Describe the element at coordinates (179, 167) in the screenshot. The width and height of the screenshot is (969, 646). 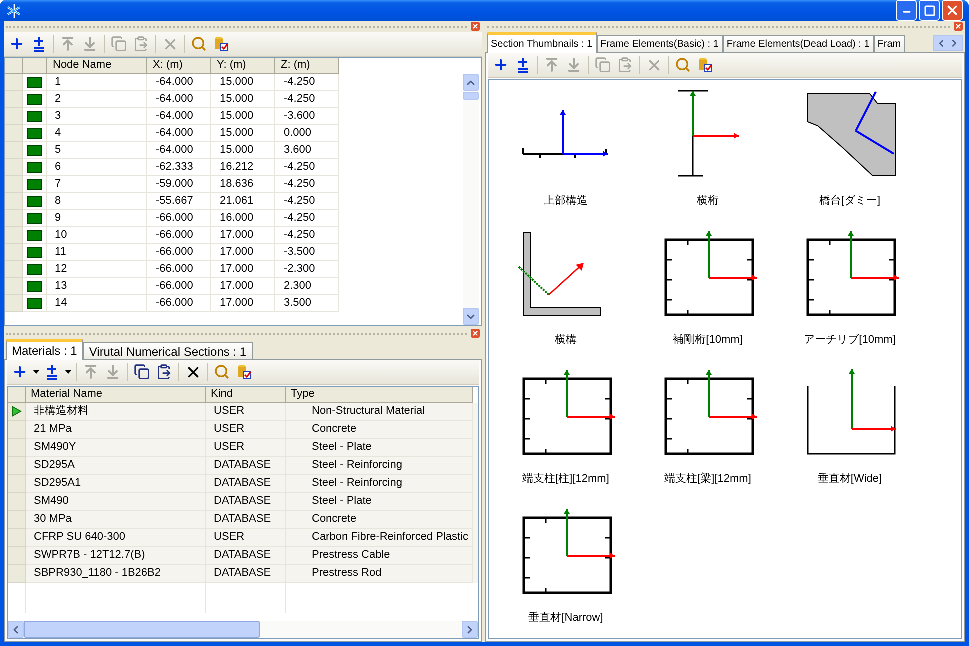
I see `table-cell: -62.333` at that location.